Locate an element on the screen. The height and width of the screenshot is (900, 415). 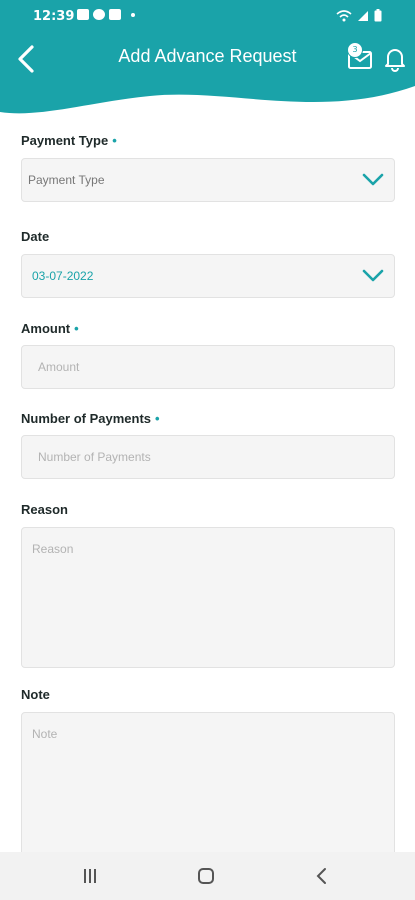
status-bar: 12:39 is located at coordinates (207, 16).